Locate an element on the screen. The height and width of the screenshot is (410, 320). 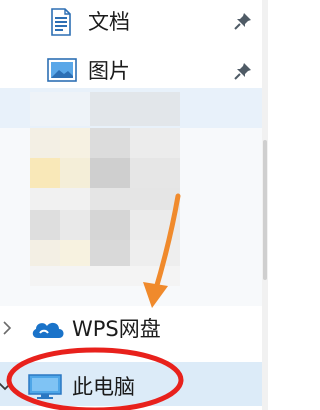
nav-item-this-pc: 此电脑 is located at coordinates (131, 384).